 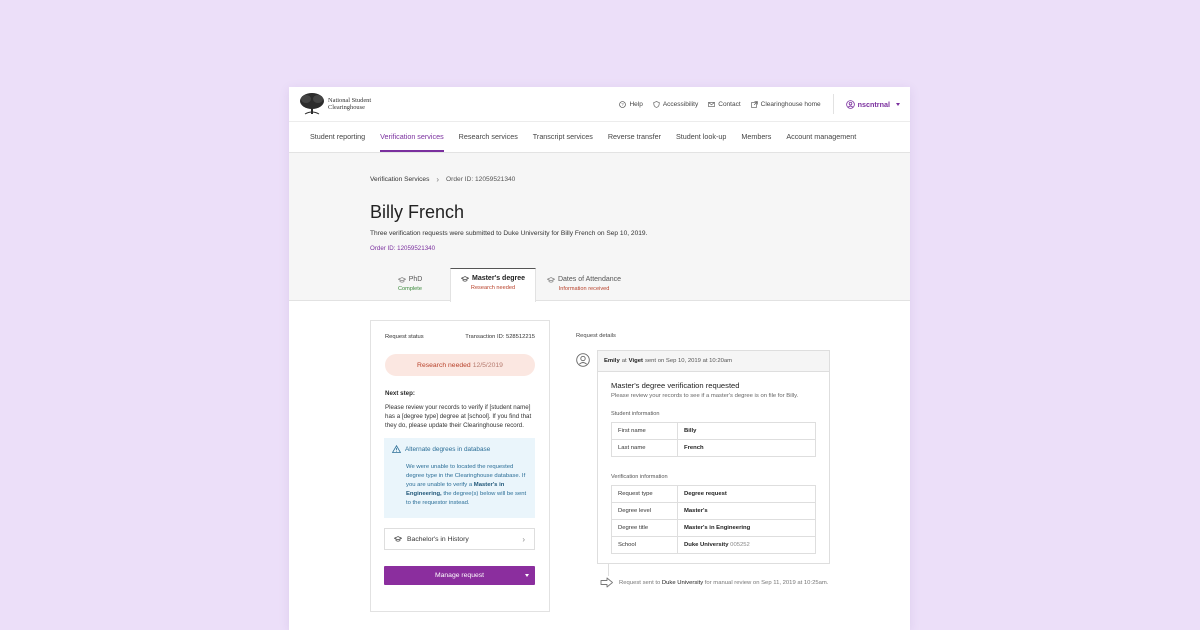 What do you see at coordinates (756, 137) in the screenshot?
I see `nav-members: Members` at bounding box center [756, 137].